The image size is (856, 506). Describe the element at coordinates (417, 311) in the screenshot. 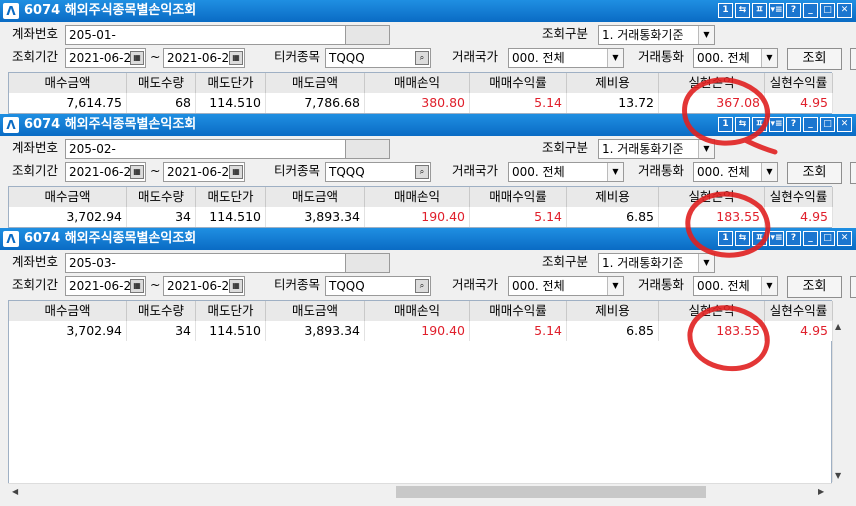

I see `col-header: 매매손익` at that location.